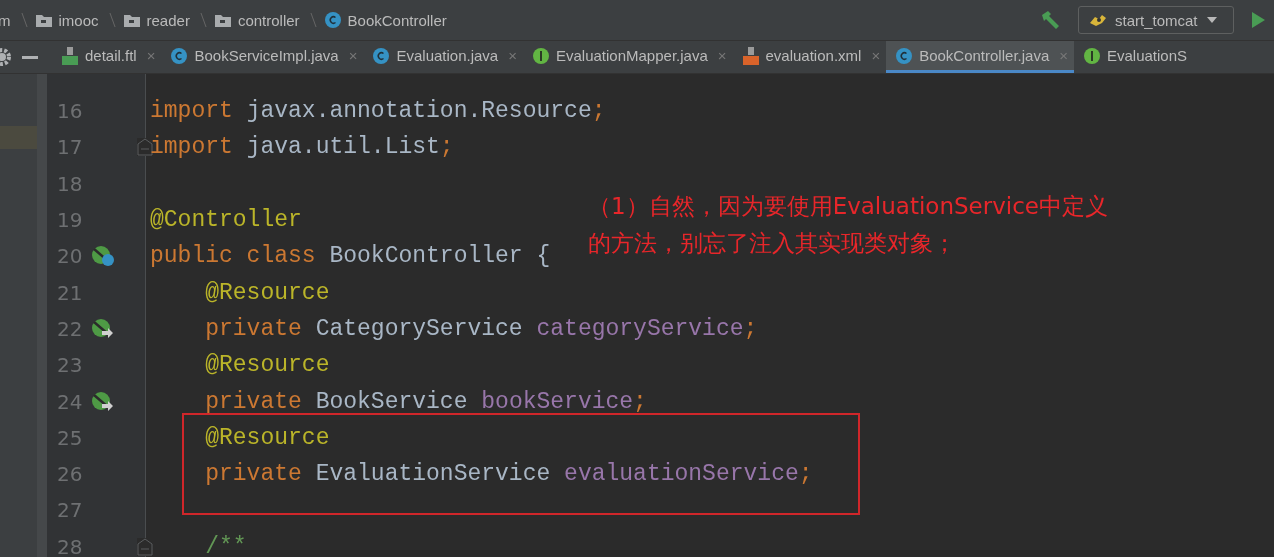 The width and height of the screenshot is (1274, 557). Describe the element at coordinates (1258, 20) in the screenshot. I see `run-icon` at that location.